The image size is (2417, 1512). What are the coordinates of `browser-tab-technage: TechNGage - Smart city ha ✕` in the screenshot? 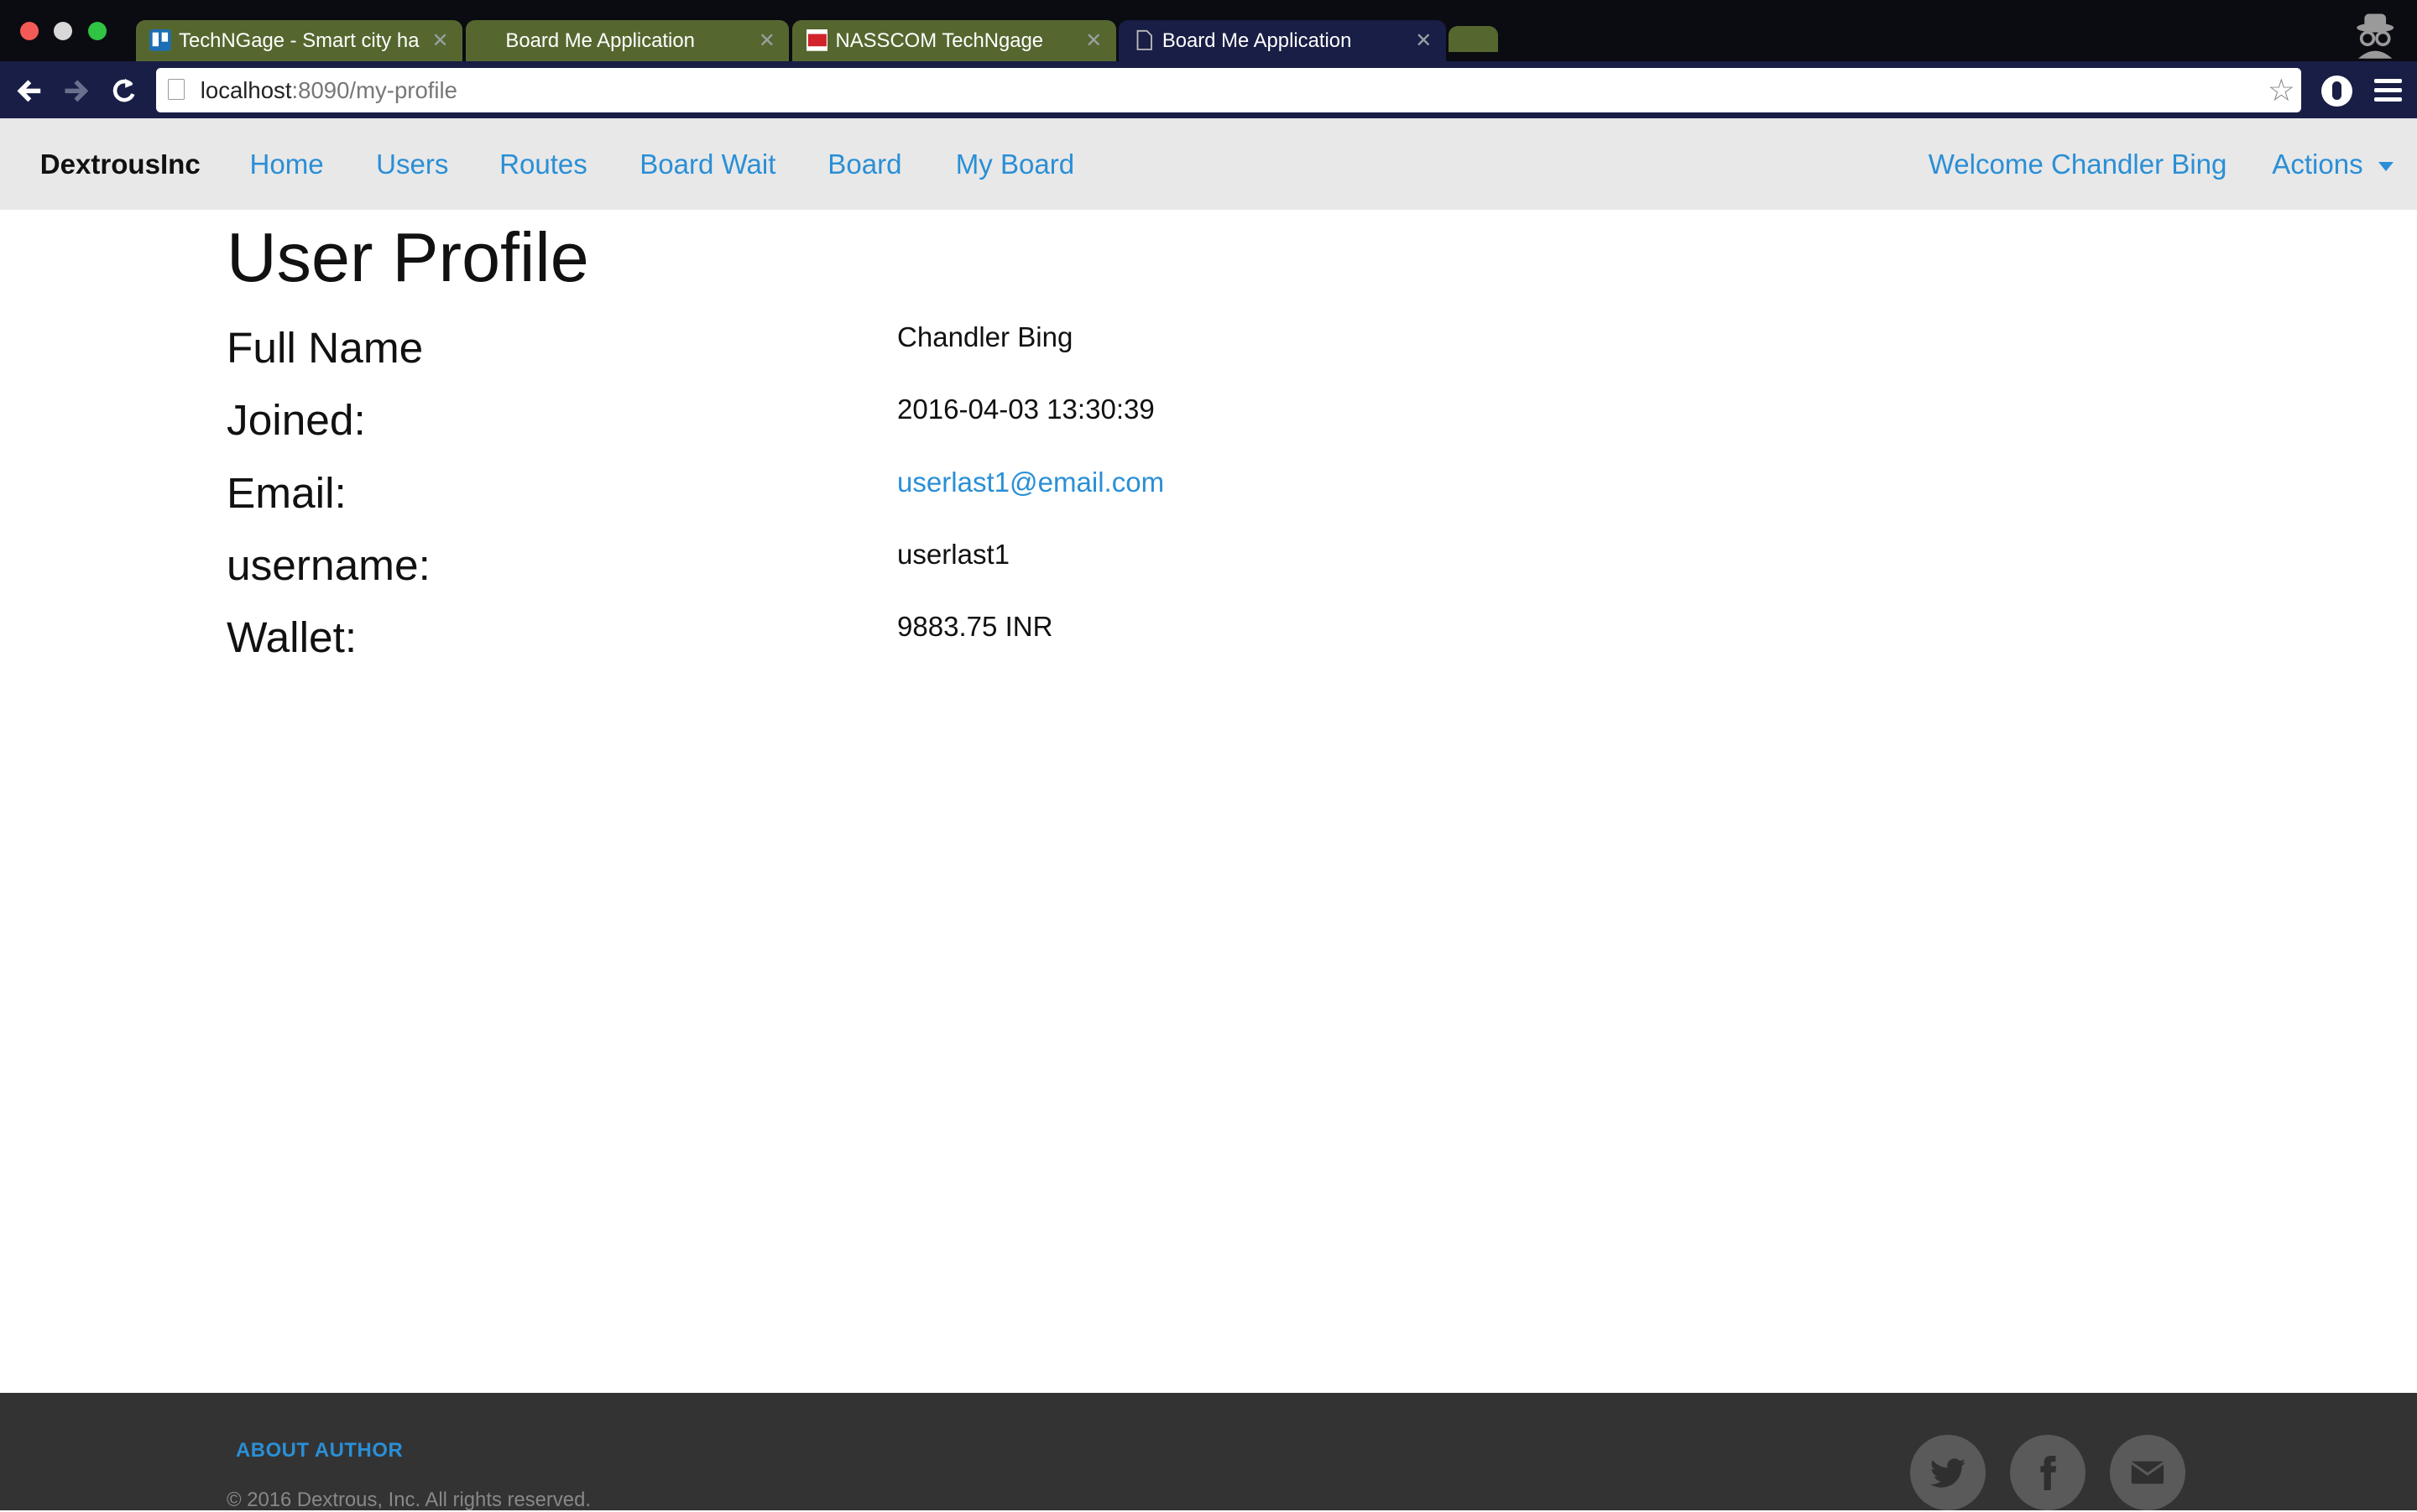 It's located at (298, 41).